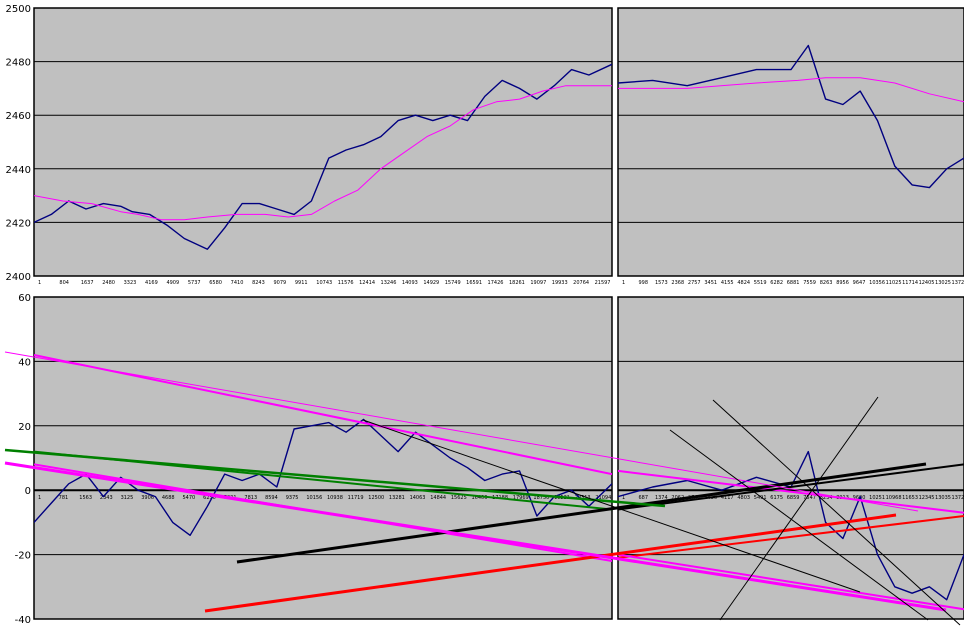 This screenshot has height=633, width=964. What do you see at coordinates (603, 283) in the screenshot?
I see `x-tick-label: 21597` at bounding box center [603, 283].